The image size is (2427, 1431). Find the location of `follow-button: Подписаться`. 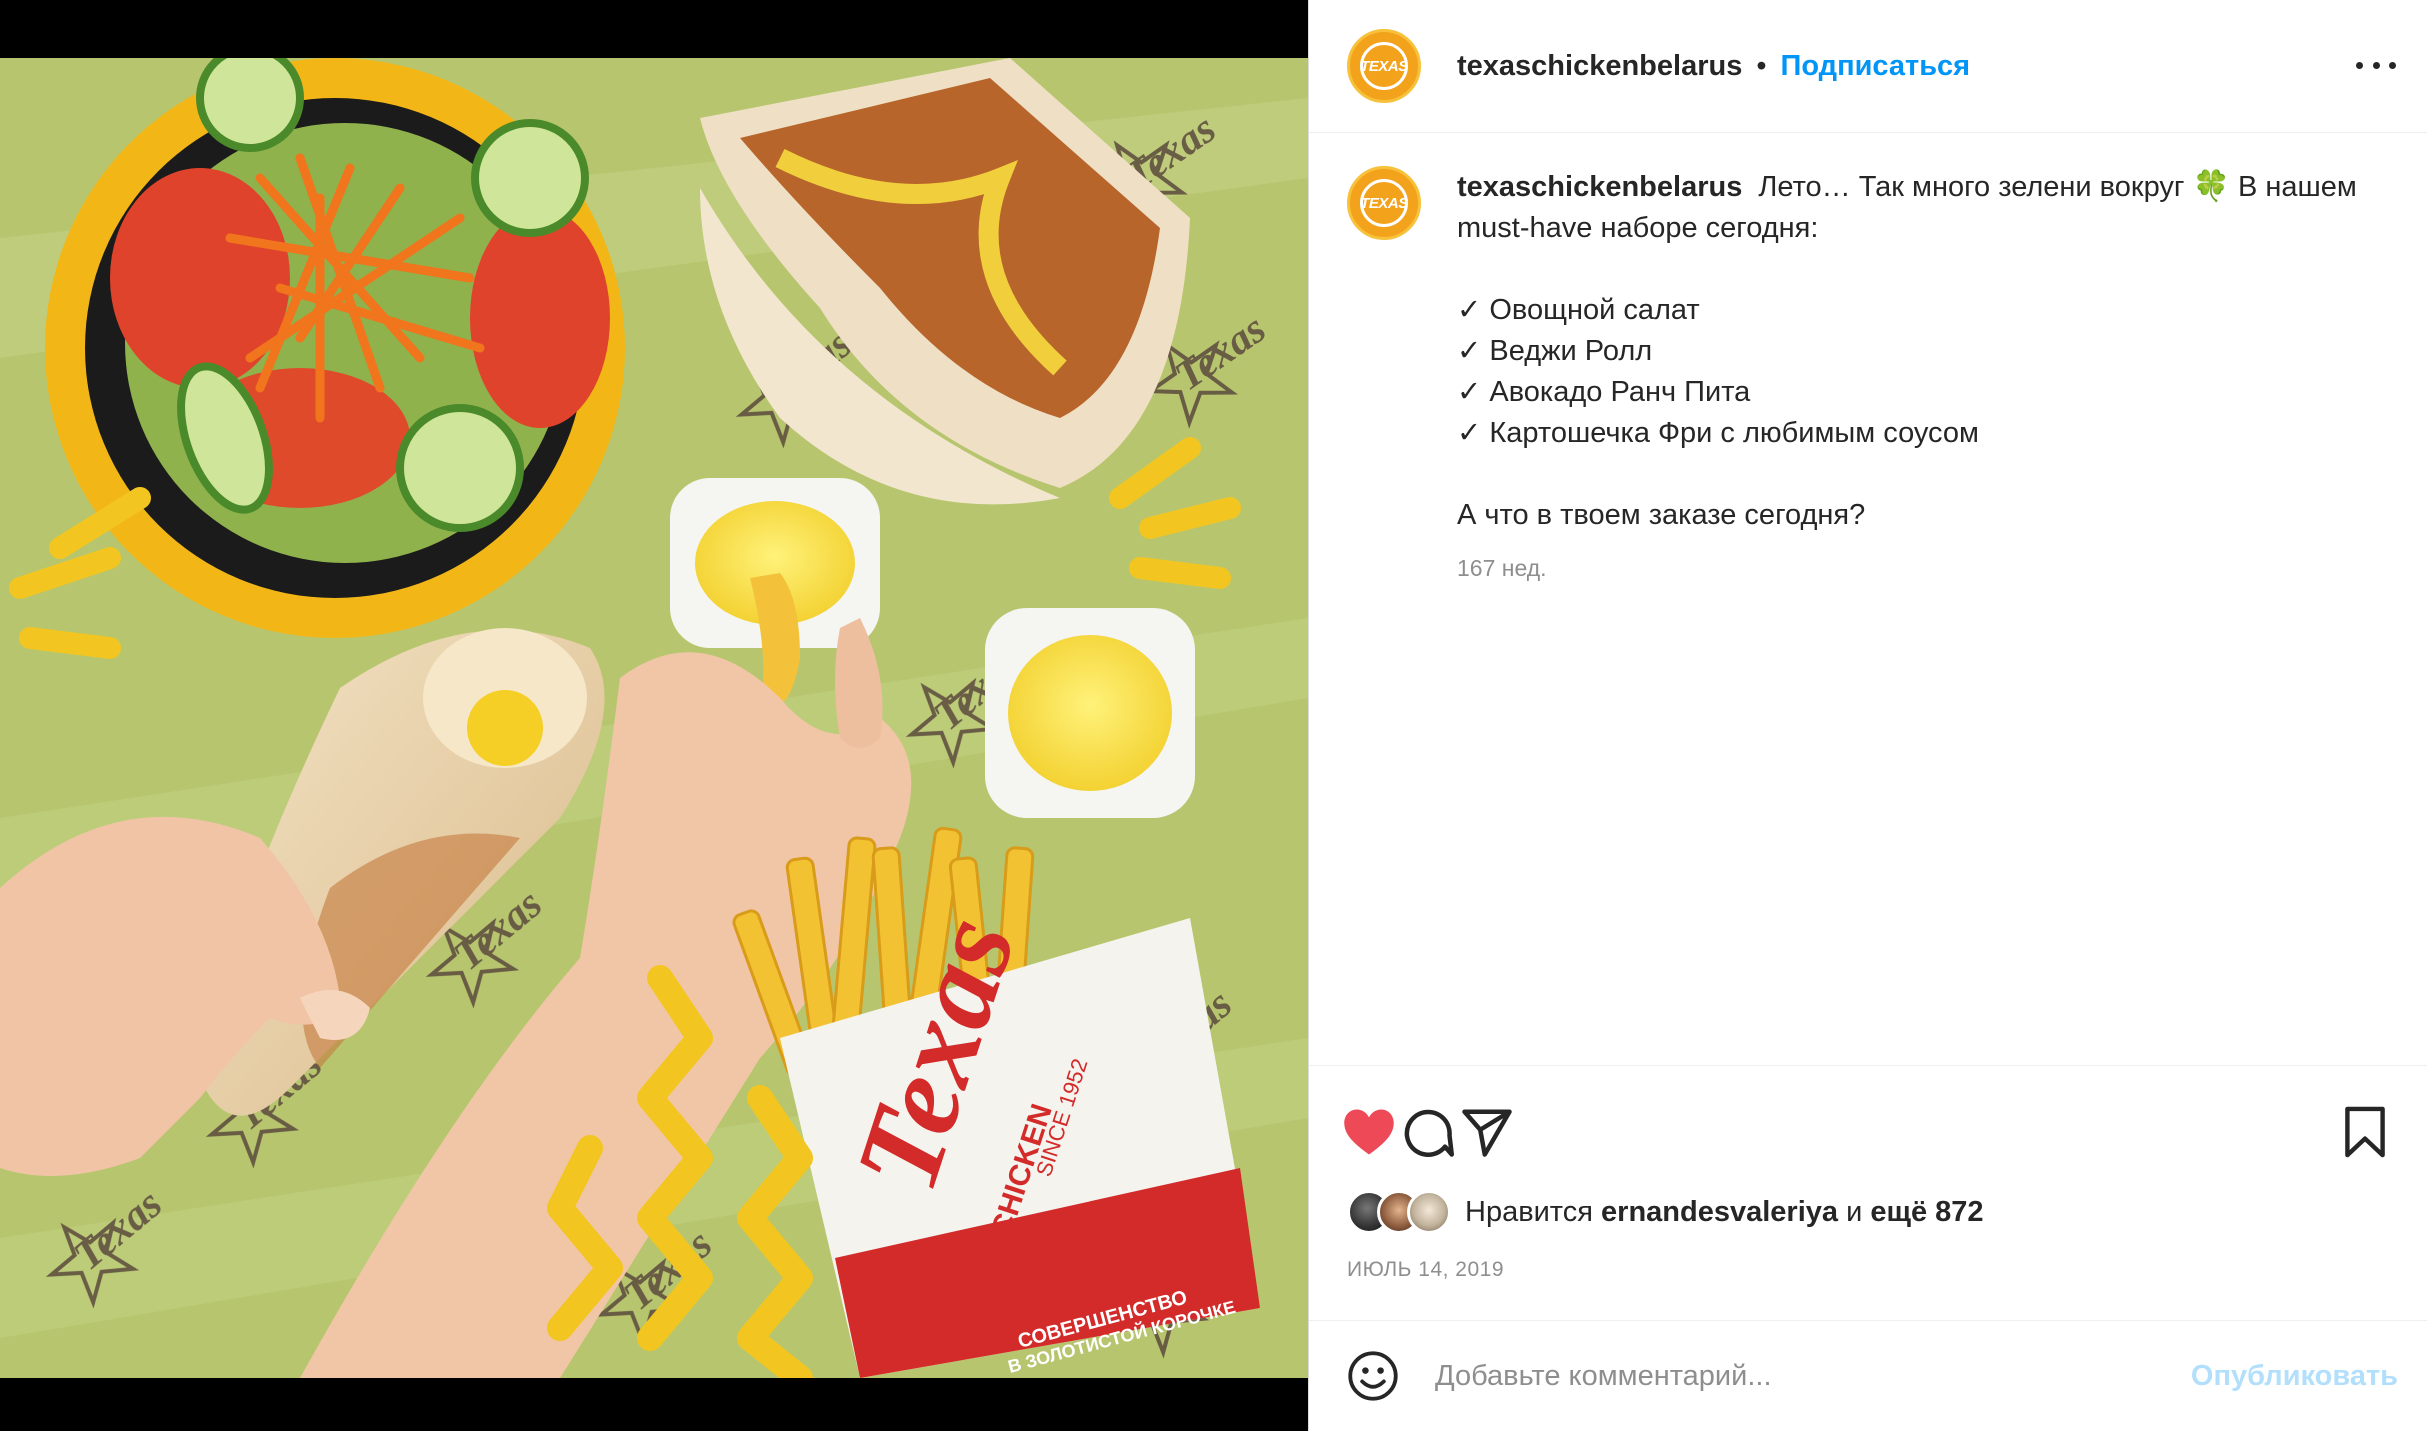

follow-button: Подписаться is located at coordinates (1875, 66).